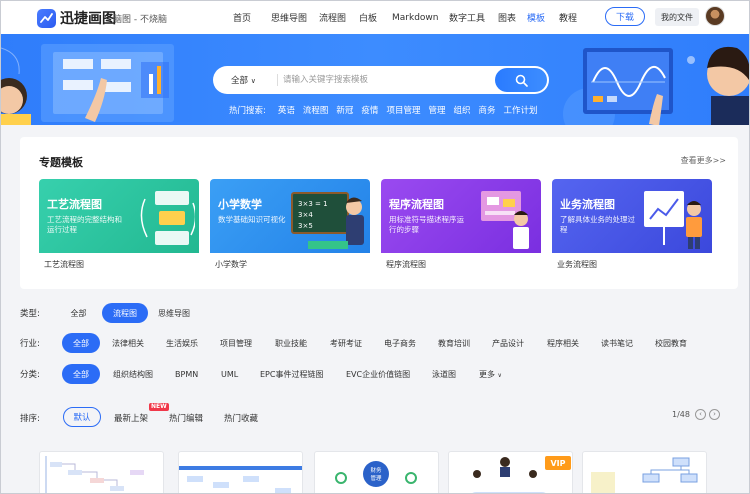  Describe the element at coordinates (673, 220) in the screenshot. I see `business-illustration` at that location.